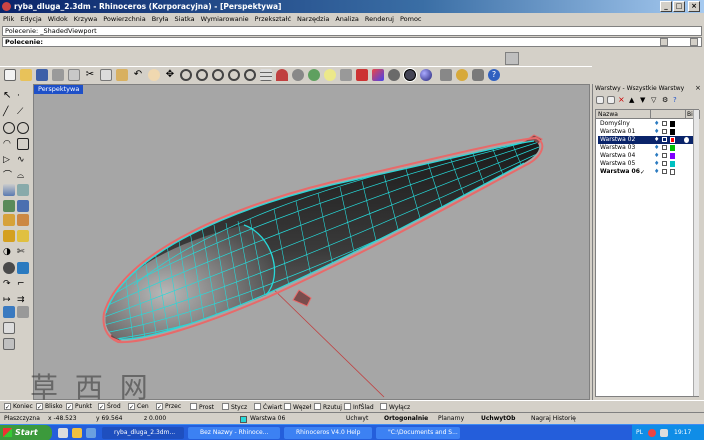 The width and height of the screenshot is (704, 440). I want to click on layer-row-selected: Warstwa 02 ♦, so click(648, 140).